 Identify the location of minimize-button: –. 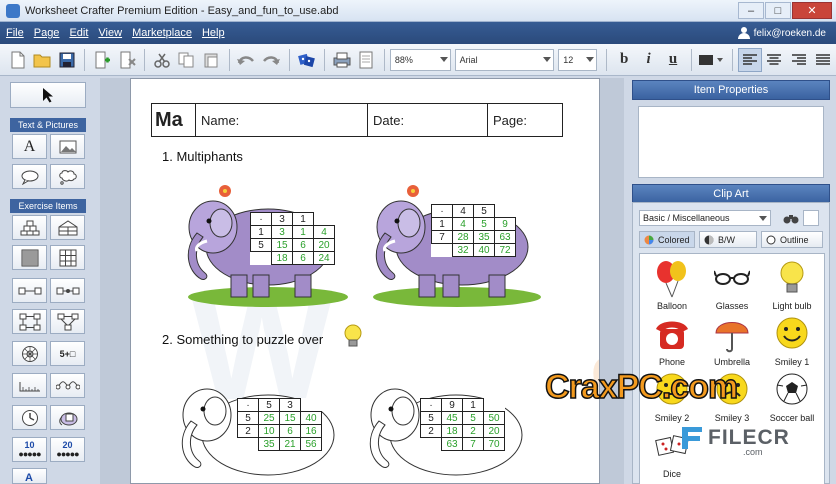
(751, 10).